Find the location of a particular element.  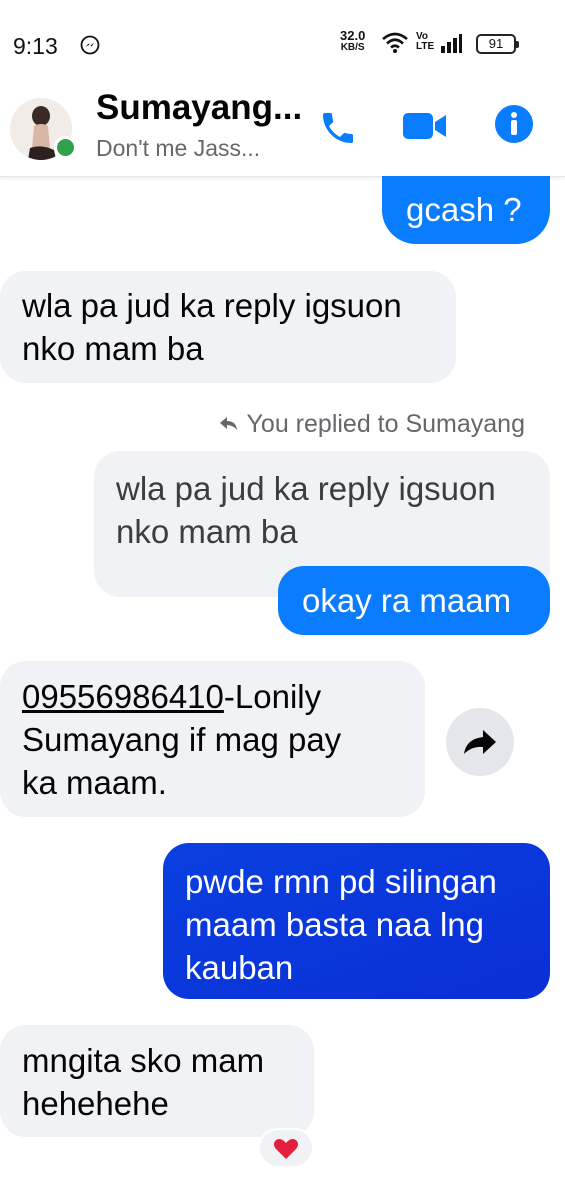

message-text-line: wla pa jud ka reply igsuon is located at coordinates (212, 305).